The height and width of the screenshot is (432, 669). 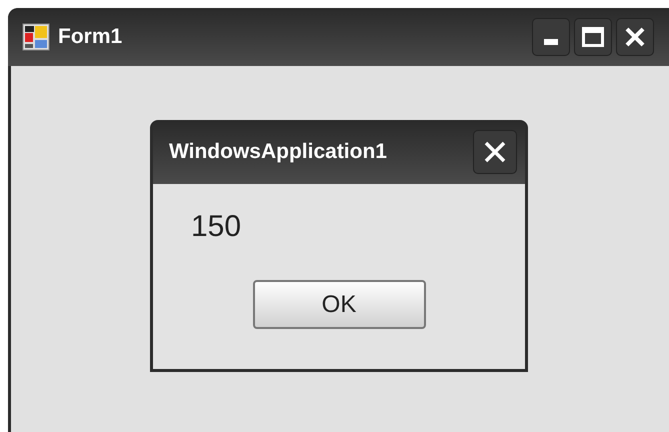 What do you see at coordinates (90, 37) in the screenshot?
I see `window-title: Form1` at bounding box center [90, 37].